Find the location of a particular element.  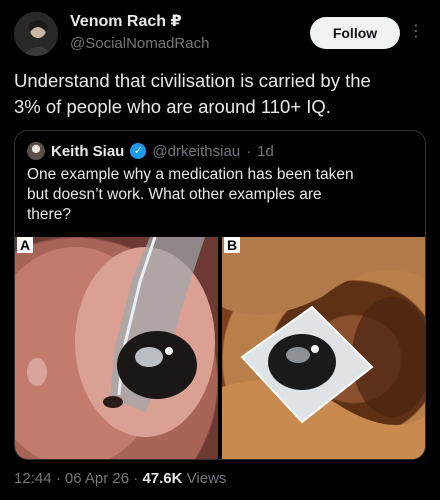

name-badge-icon: ₽ is located at coordinates (176, 21).